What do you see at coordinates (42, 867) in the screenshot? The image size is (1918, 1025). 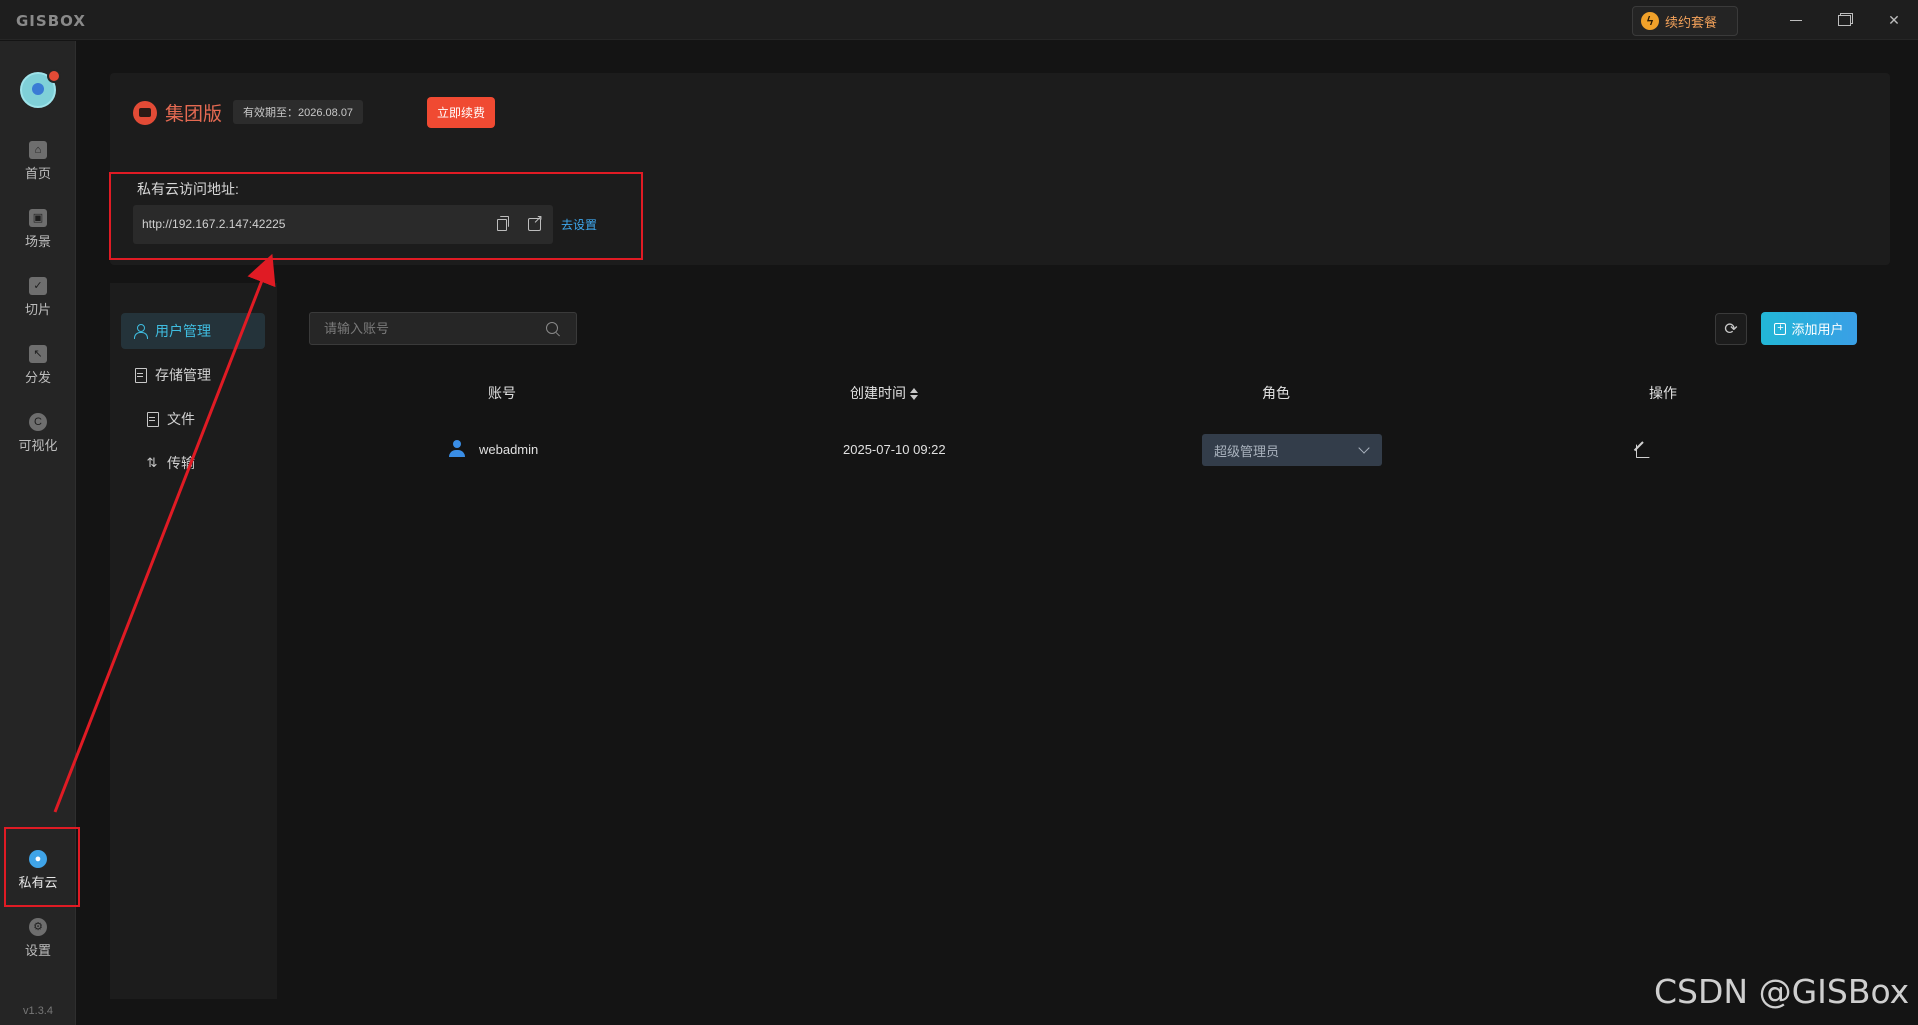 I see `annotation-box-nav` at bounding box center [42, 867].